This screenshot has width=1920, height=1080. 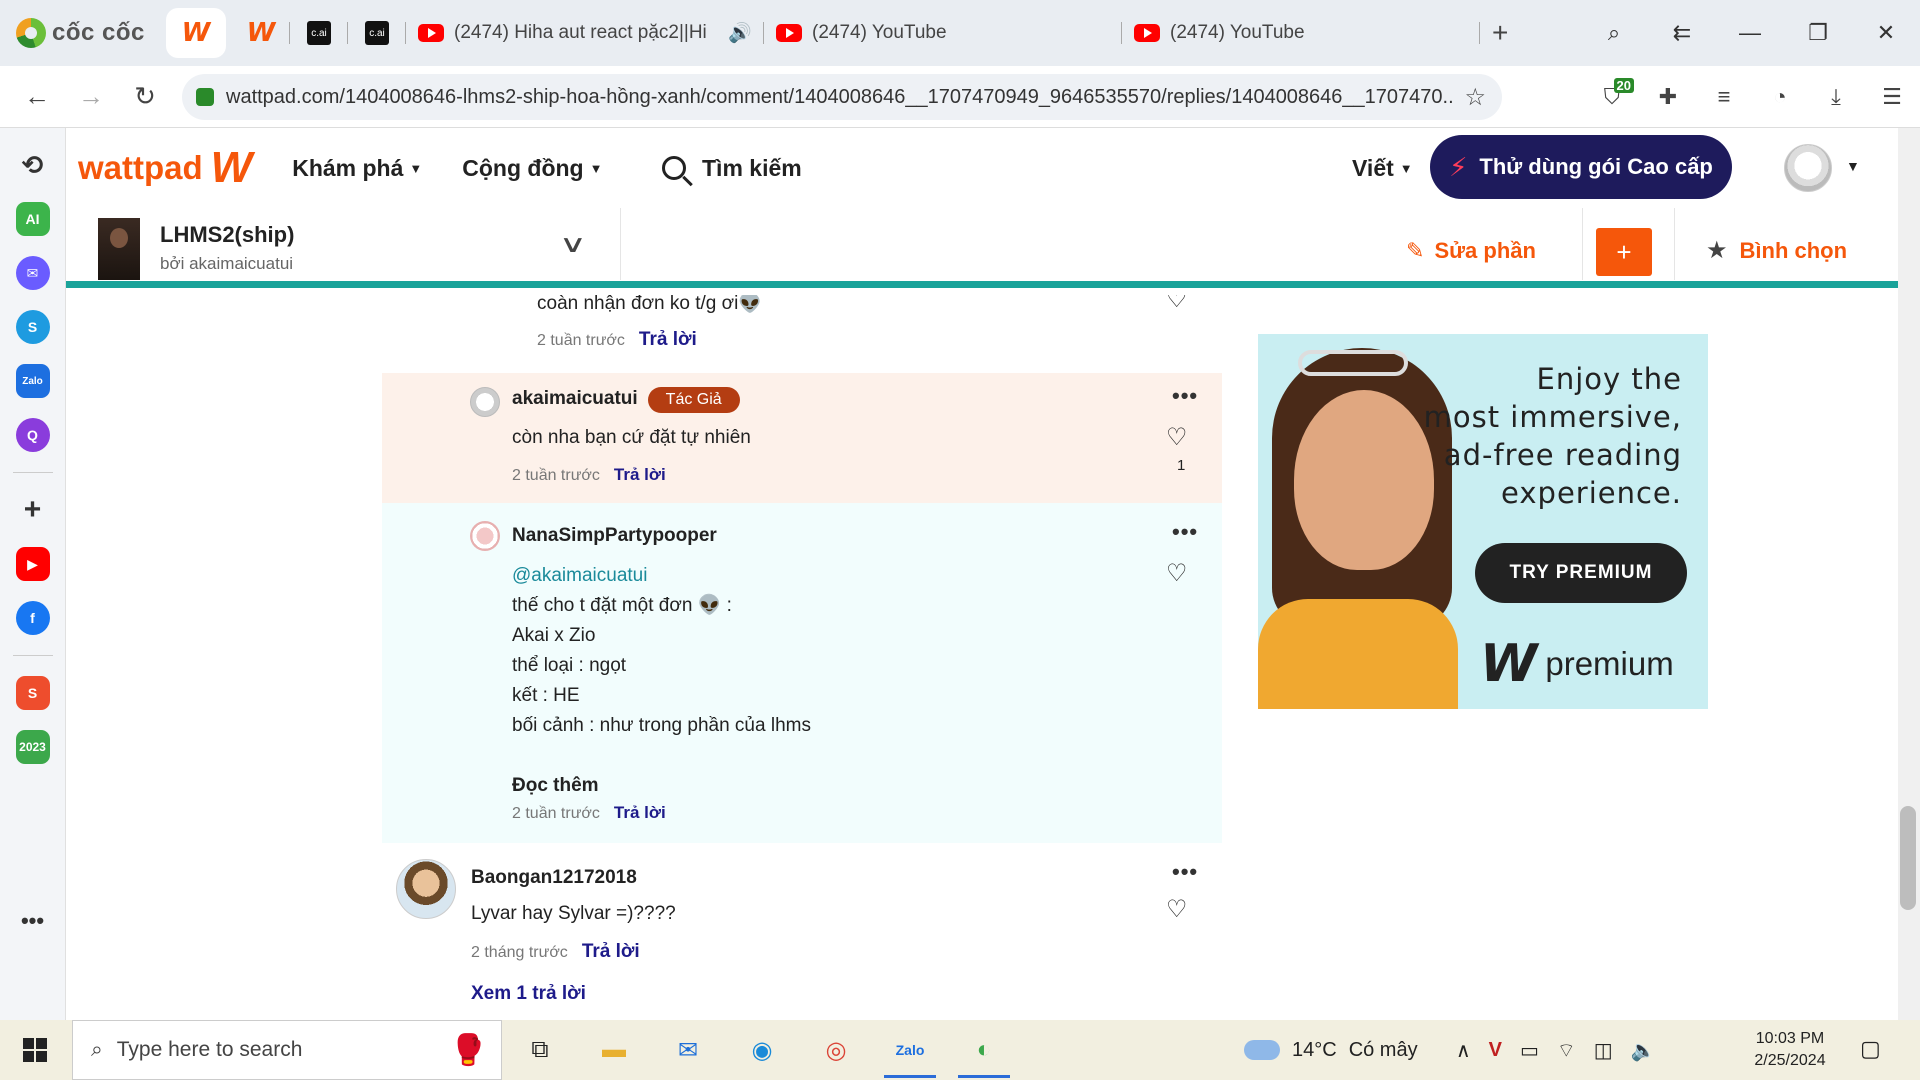 What do you see at coordinates (1581, 573) in the screenshot?
I see `ad-try-premium-button: TRY PREMIUM` at bounding box center [1581, 573].